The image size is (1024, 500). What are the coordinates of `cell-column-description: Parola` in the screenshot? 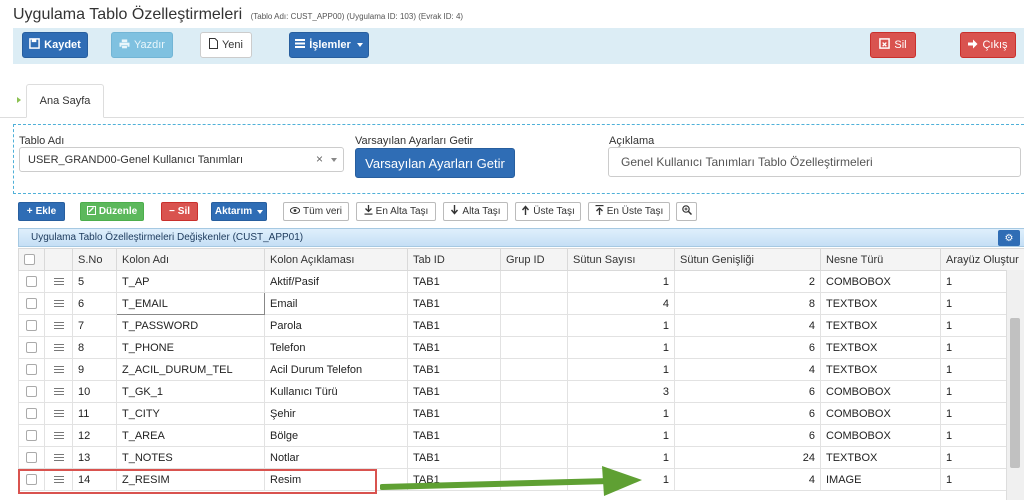 It's located at (336, 325).